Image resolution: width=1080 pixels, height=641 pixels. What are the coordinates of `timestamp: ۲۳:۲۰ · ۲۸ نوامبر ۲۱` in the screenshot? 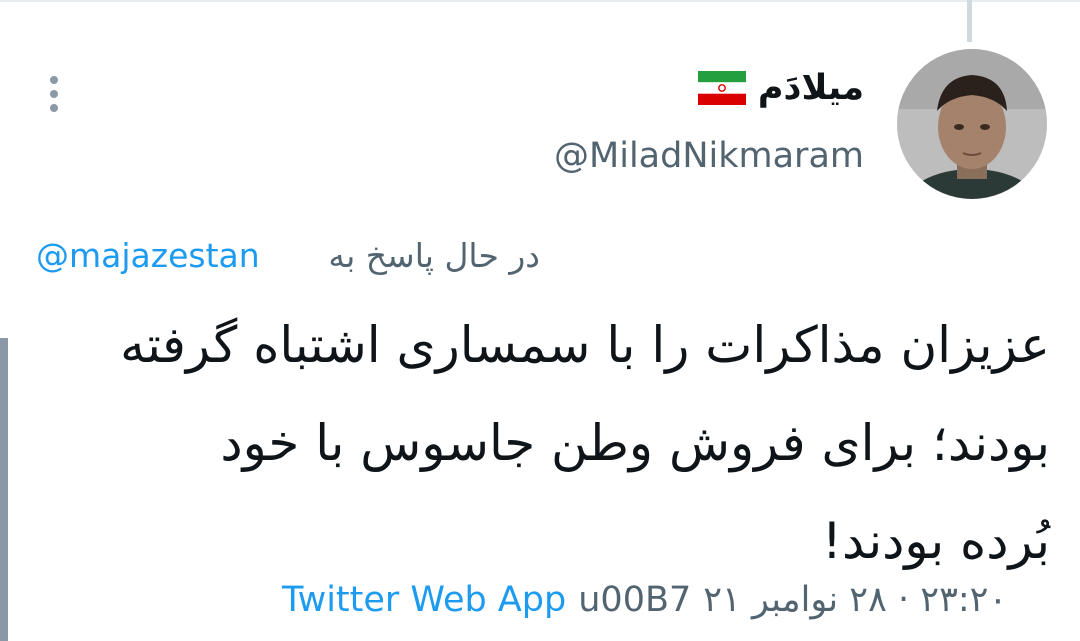 It's located at (855, 600).